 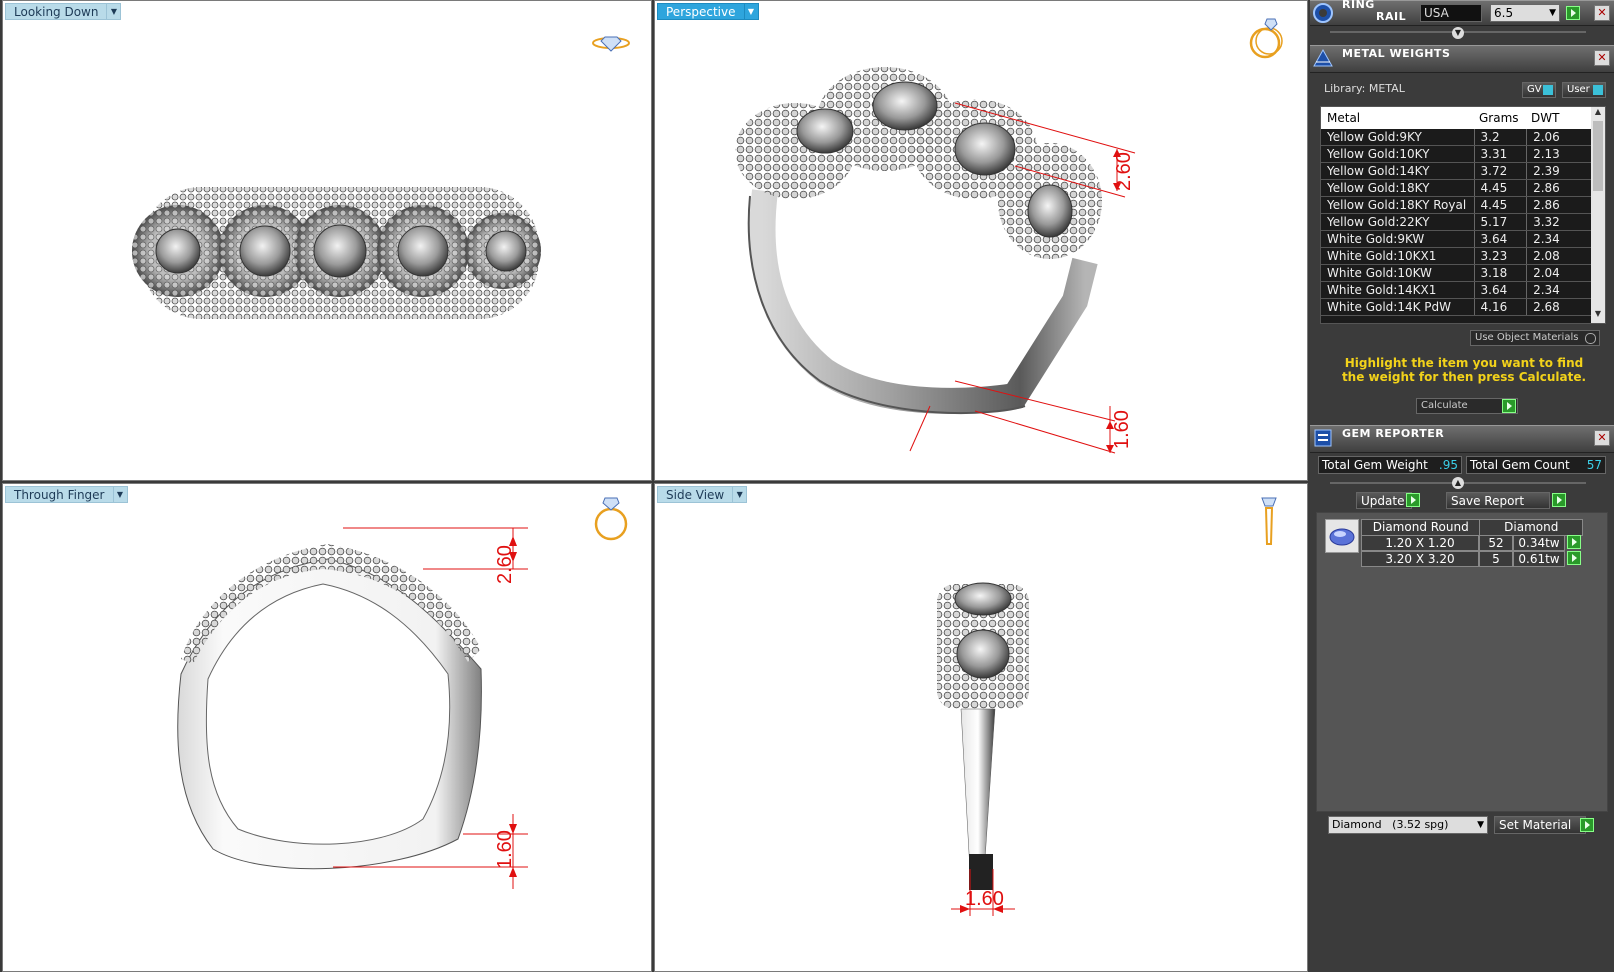 I want to click on table-row: Yellow Gold:14KY 3.72 2.39, so click(x=1456, y=171).